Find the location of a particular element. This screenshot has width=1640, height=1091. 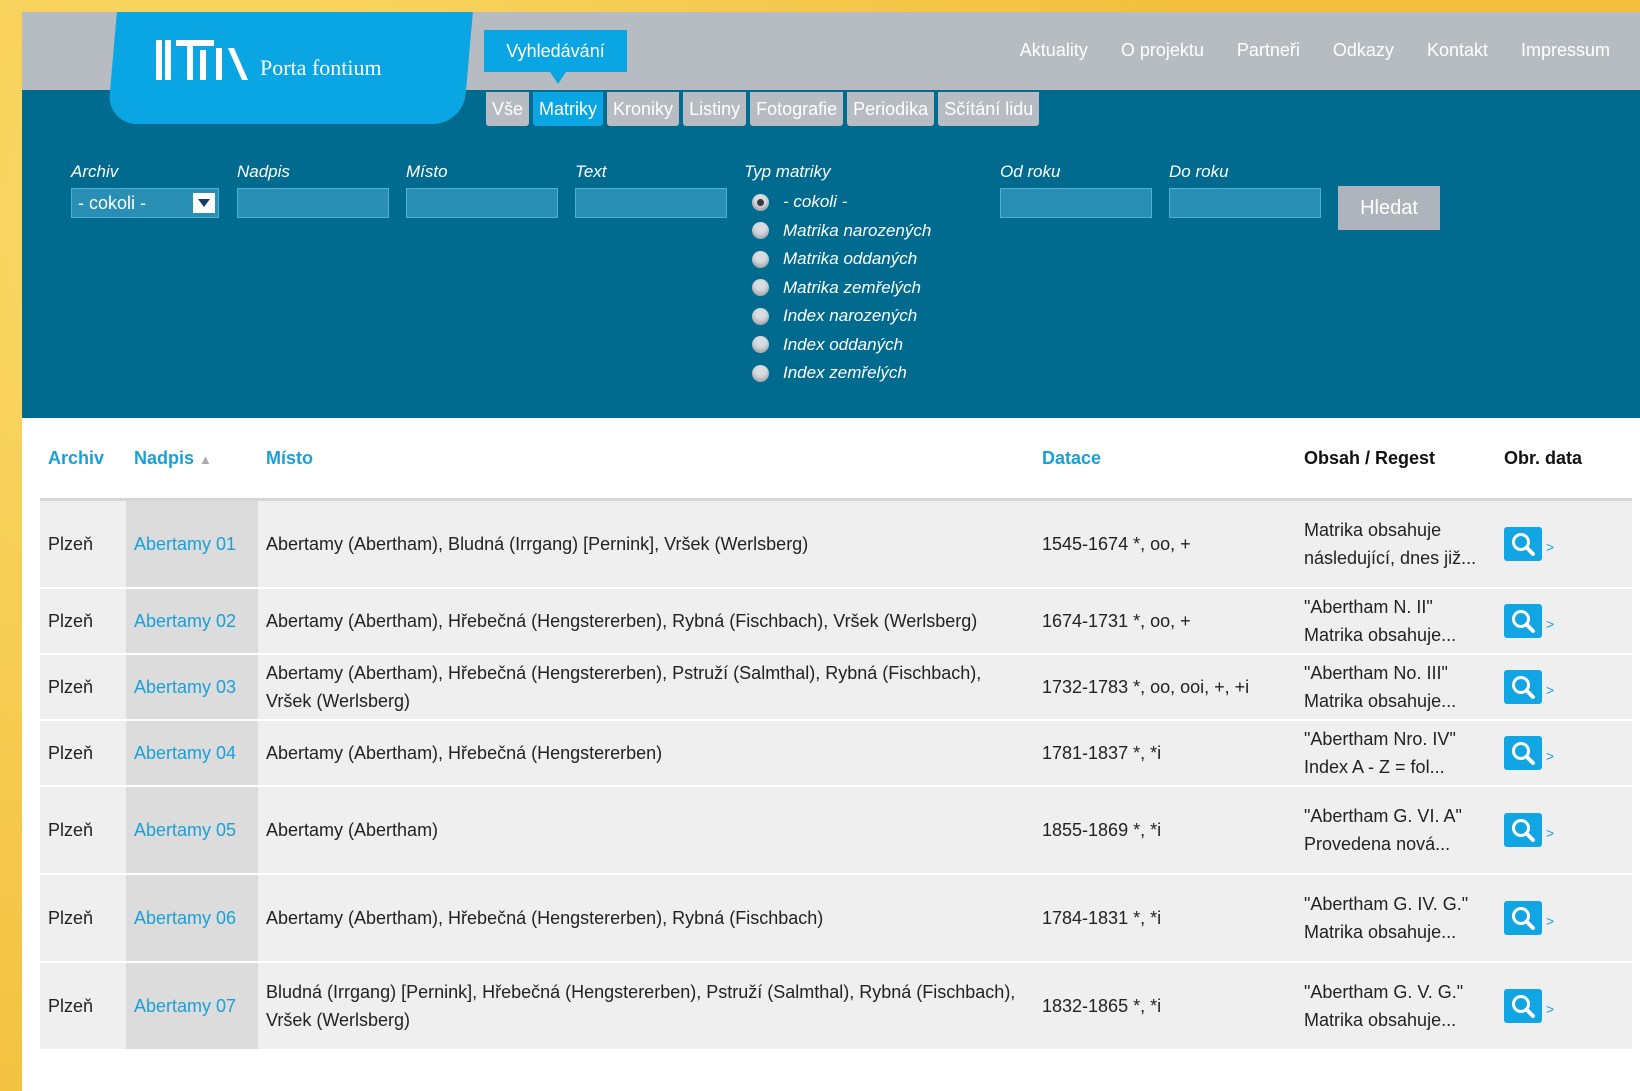

cell-misto: Abertamy (Abertham) is located at coordinates (646, 830).